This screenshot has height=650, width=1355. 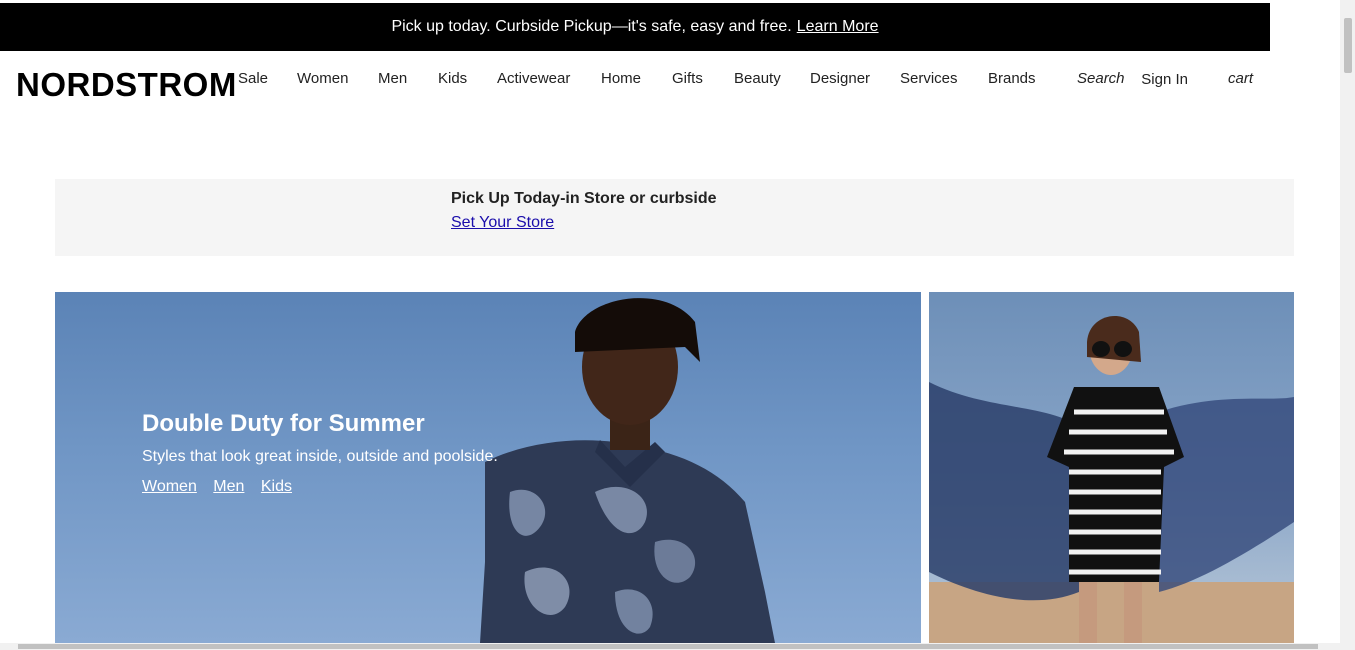 I want to click on nav-home: Home, so click(x=621, y=78).